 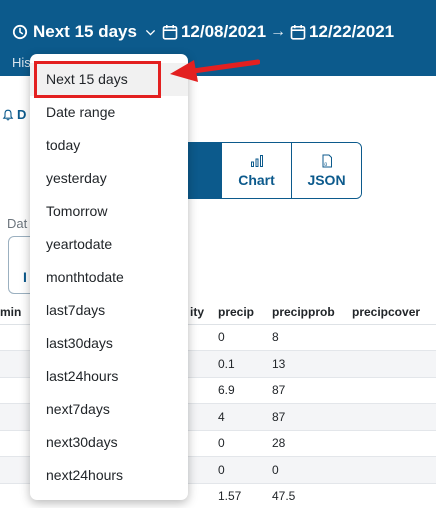 I want to click on table-cell: 0.1, so click(x=245, y=364).